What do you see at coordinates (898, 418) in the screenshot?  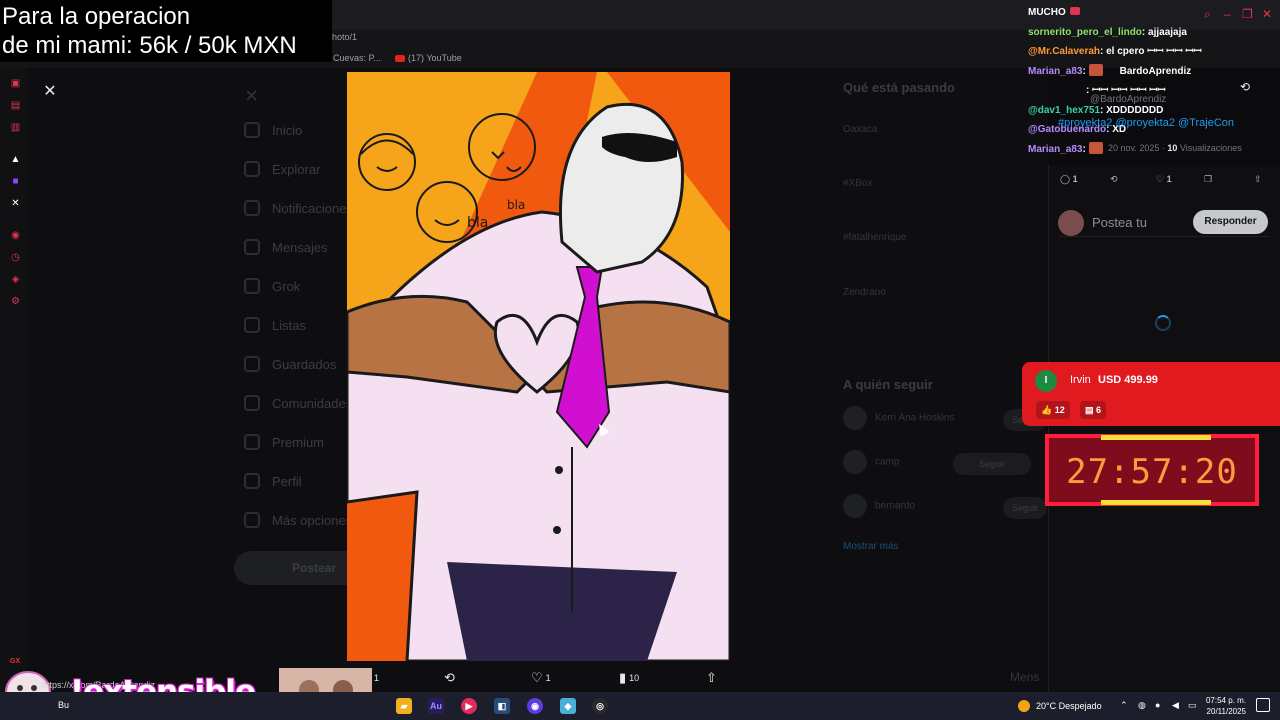 I see `follow-row: Kerri Ana Hoskins` at bounding box center [898, 418].